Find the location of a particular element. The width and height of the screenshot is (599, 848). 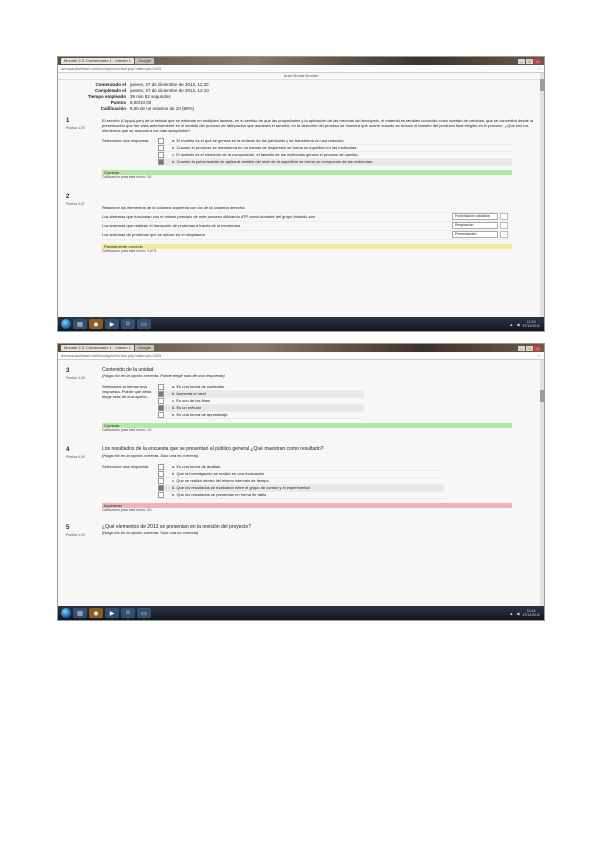

answer-option: e. Es una forma de aprendizaje is located at coordinates (261, 416).